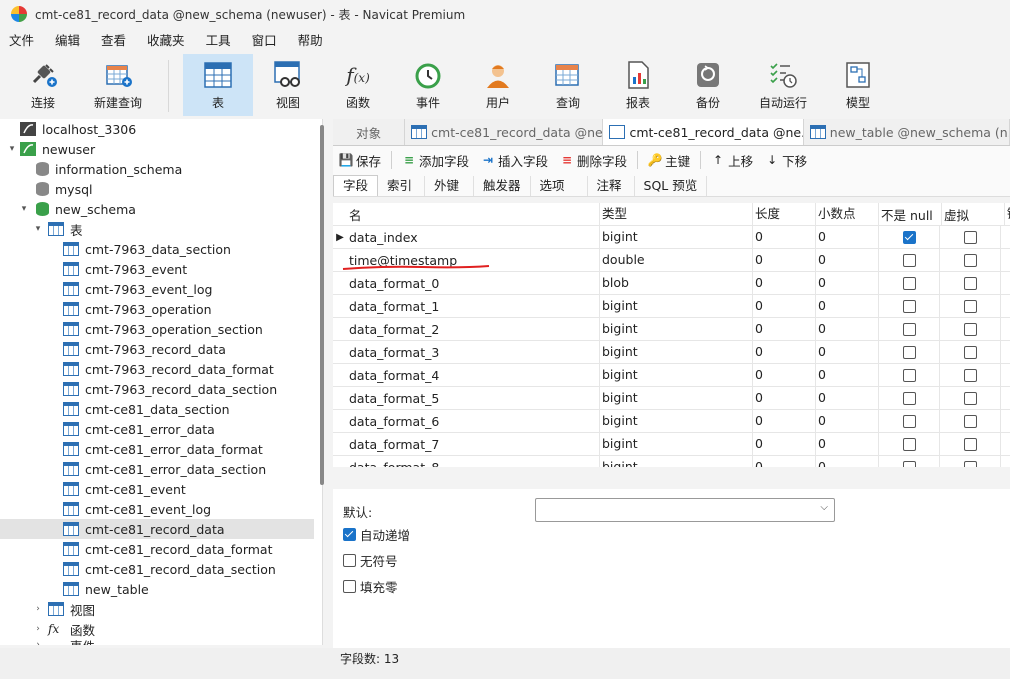 This screenshot has height=679, width=1010. What do you see at coordinates (322, 305) in the screenshot?
I see `sidebar-scrollbar` at bounding box center [322, 305].